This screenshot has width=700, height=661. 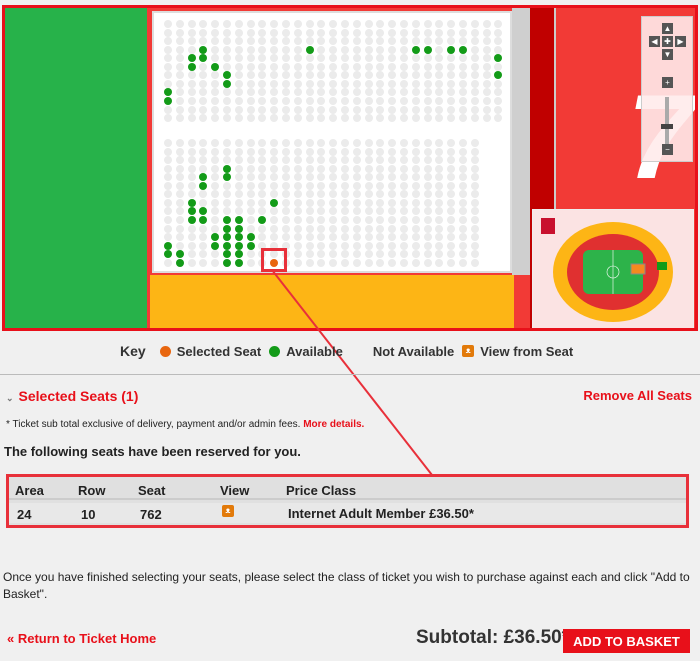 I want to click on add-to-basket-button: ADD TO BASKET, so click(x=626, y=641).